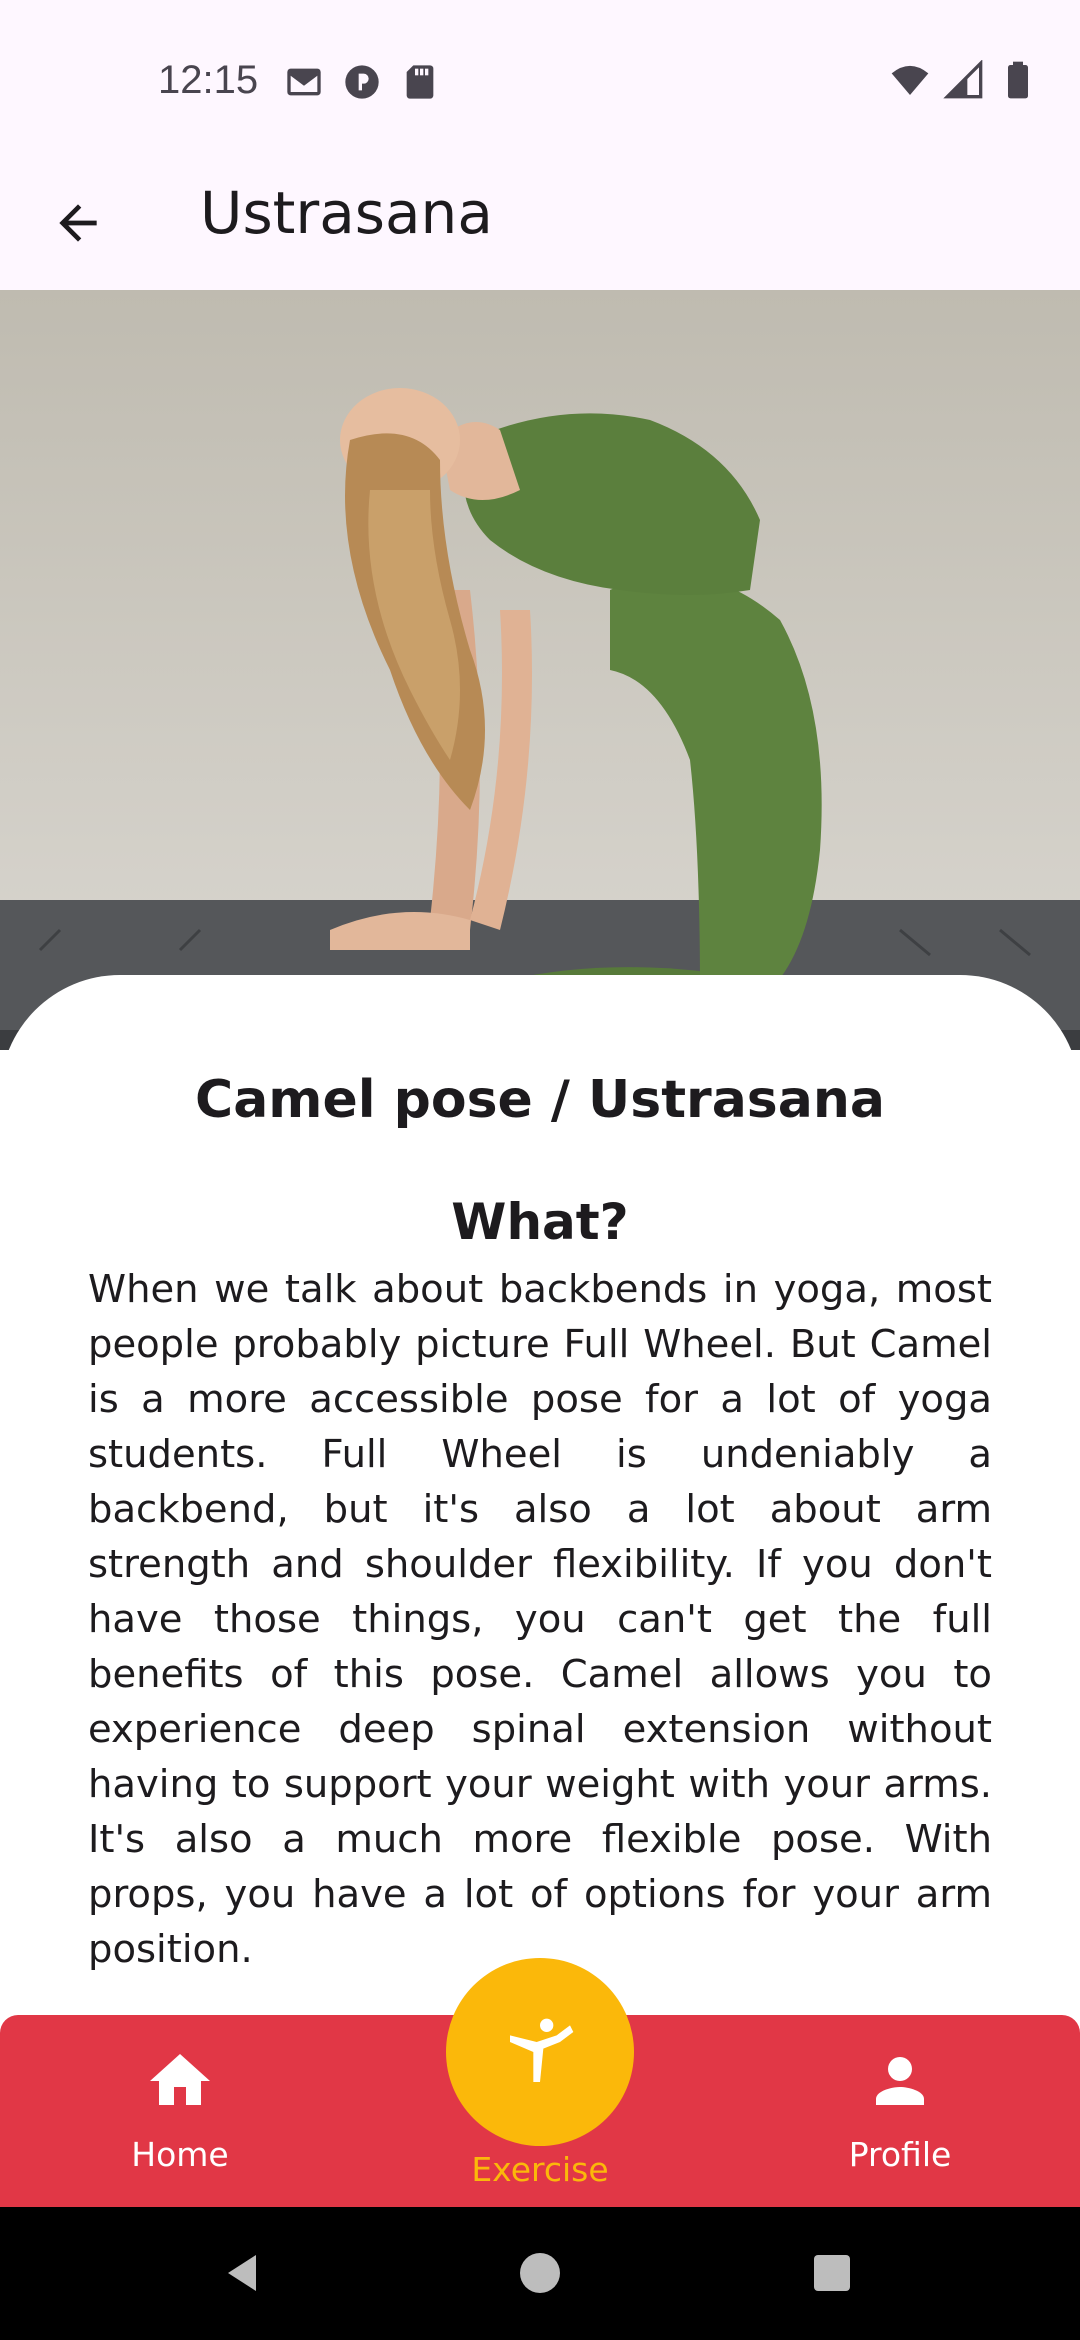 This screenshot has width=1080, height=2340. What do you see at coordinates (900, 2154) in the screenshot?
I see `nav-label-profile: Profile` at bounding box center [900, 2154].